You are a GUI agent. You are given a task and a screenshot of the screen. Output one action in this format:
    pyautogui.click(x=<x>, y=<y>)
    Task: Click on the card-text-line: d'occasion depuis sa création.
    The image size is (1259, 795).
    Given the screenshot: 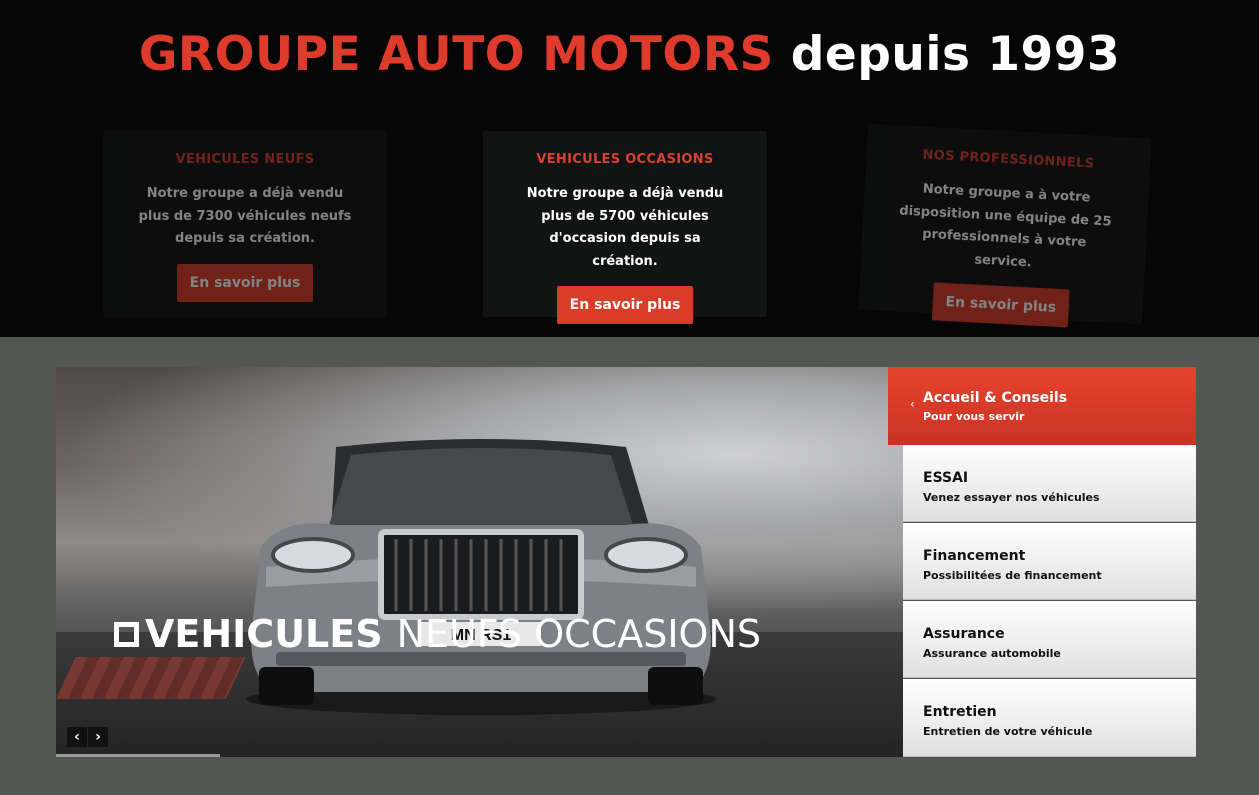 What is the action you would take?
    pyautogui.click(x=625, y=250)
    